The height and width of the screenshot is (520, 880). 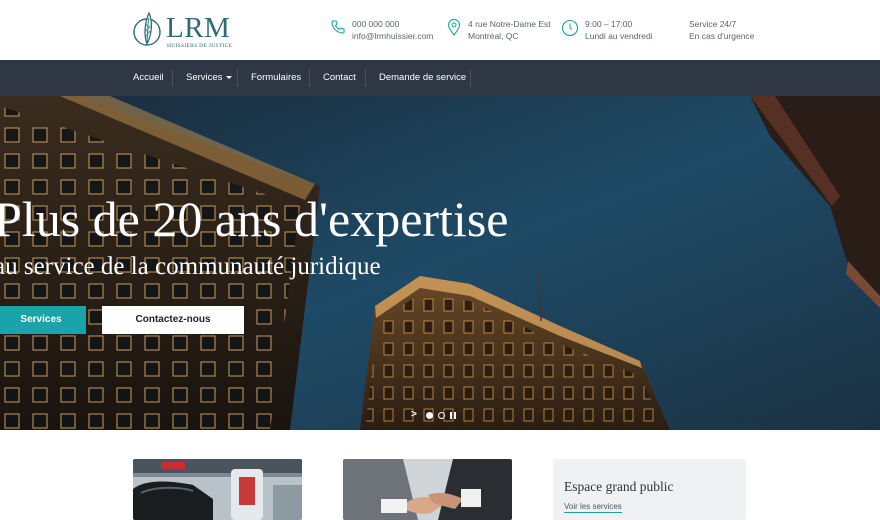 I want to click on nav-formulaires-label: Formulaires, so click(x=276, y=77).